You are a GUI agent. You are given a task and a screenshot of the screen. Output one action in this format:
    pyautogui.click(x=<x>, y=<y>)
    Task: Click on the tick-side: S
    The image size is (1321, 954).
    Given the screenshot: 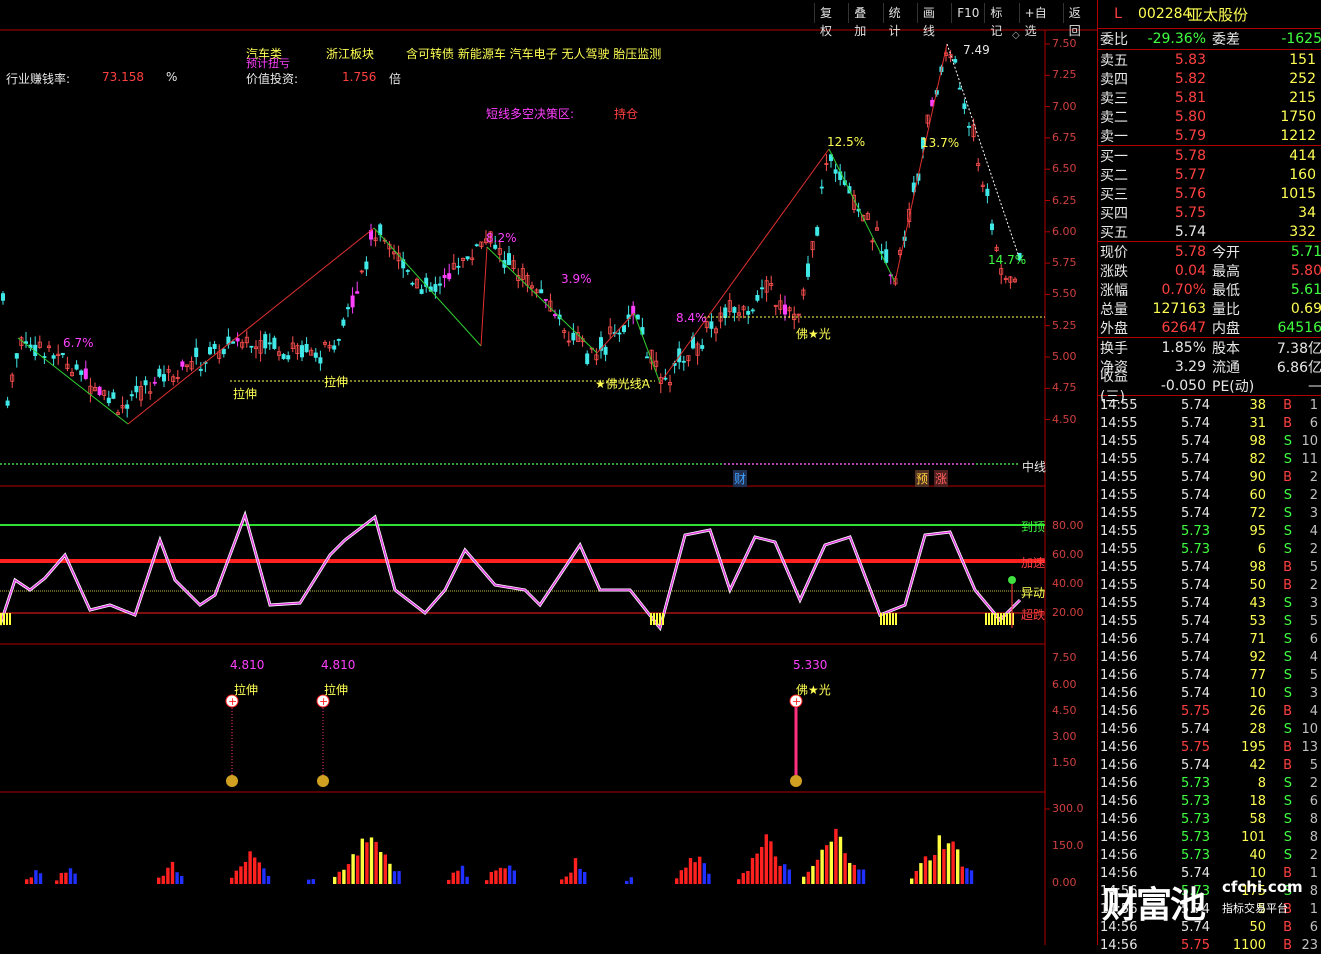 What is the action you would take?
    pyautogui.click(x=1287, y=549)
    